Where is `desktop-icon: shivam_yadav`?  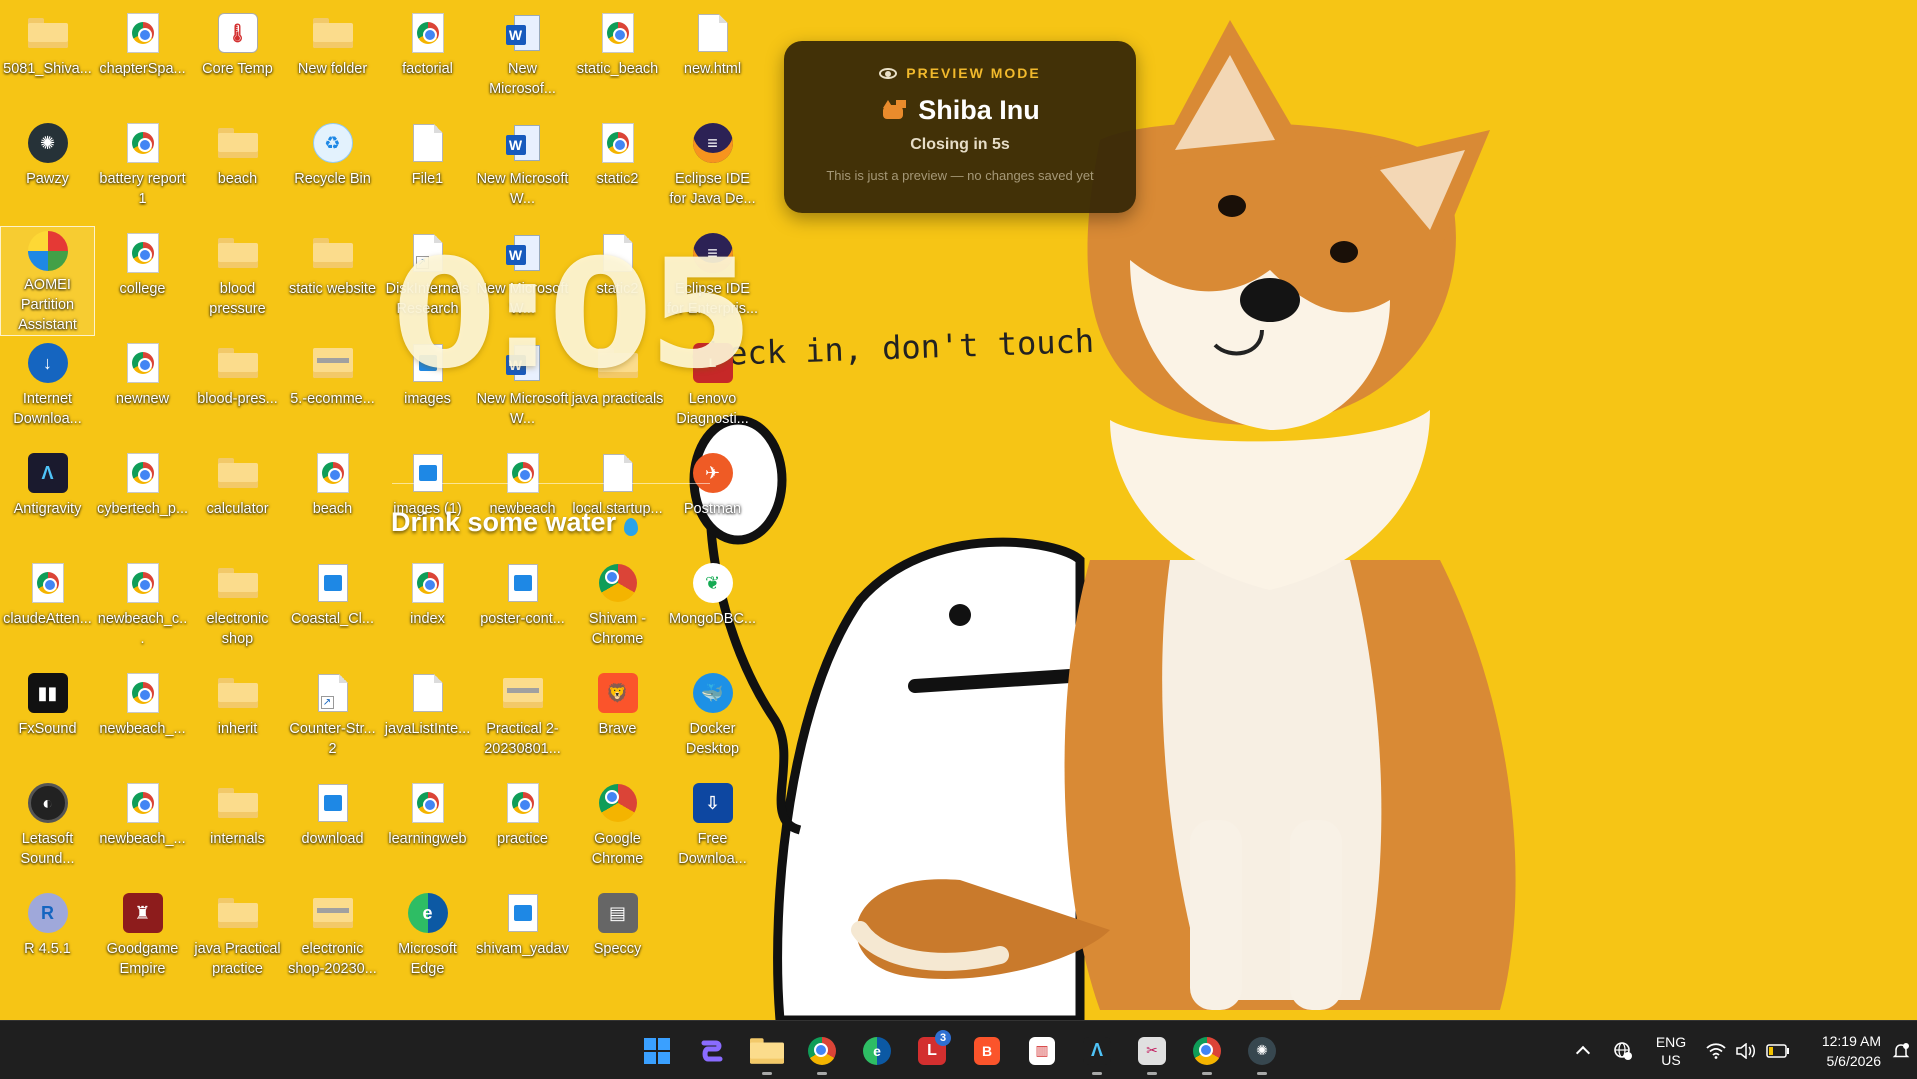
desktop-icon: shivam_yadav is located at coordinates (522, 941).